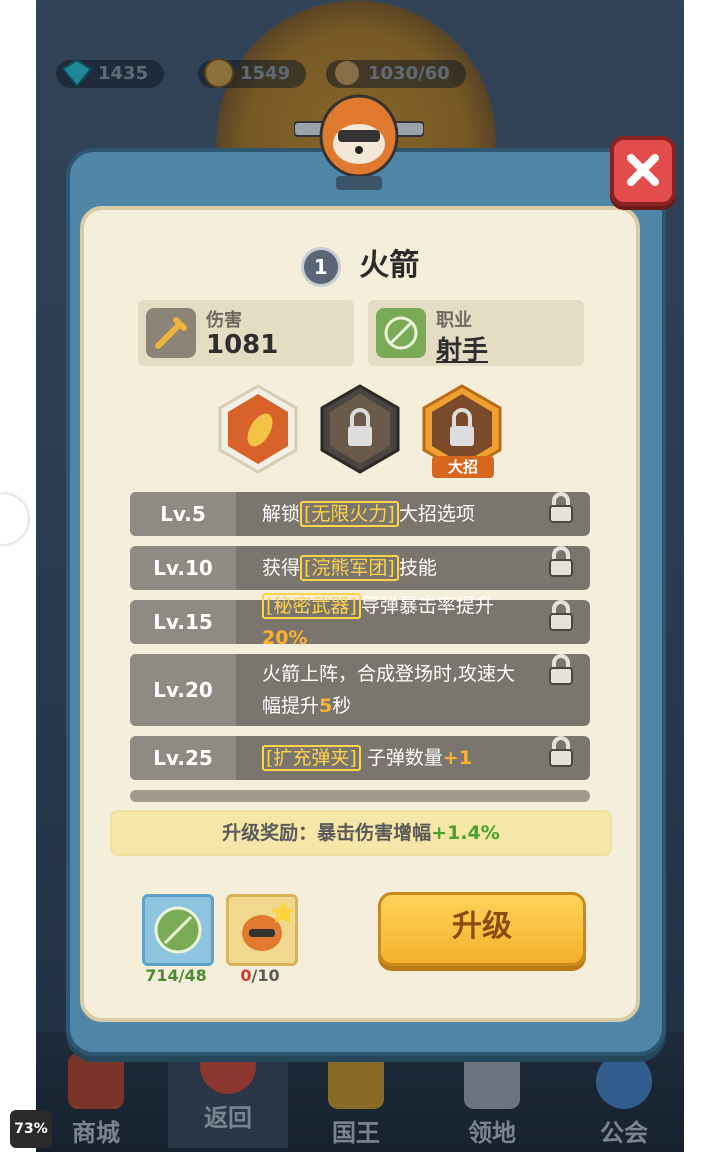 The image size is (720, 1152). I want to click on class-stat: 职业 射手, so click(476, 333).